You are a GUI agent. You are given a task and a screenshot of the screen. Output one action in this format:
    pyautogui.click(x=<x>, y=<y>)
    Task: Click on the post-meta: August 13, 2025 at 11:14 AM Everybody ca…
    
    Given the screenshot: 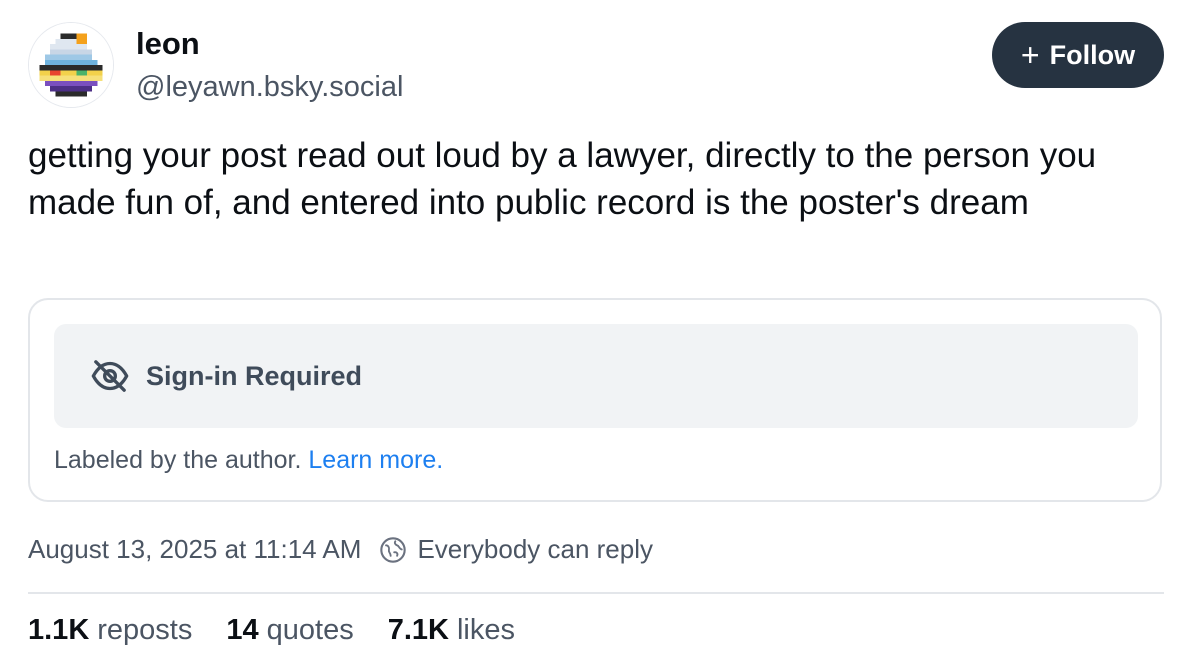 What is the action you would take?
    pyautogui.click(x=340, y=549)
    